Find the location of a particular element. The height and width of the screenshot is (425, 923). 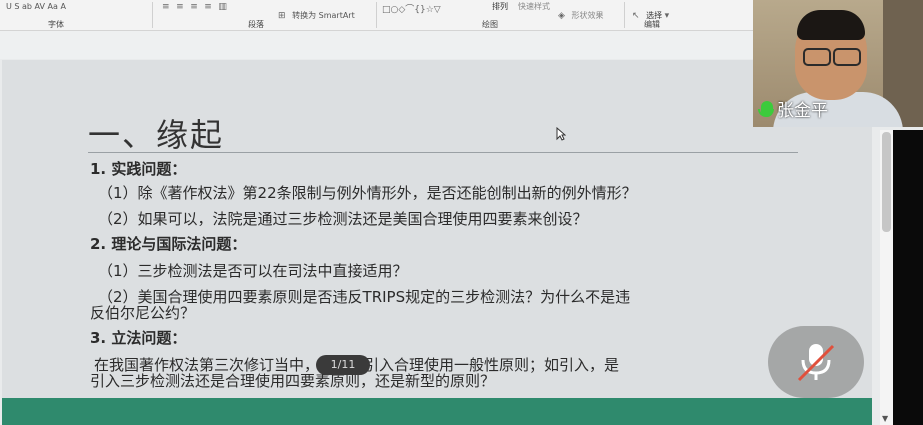

slide-text-line: 引入三步检测法还是合理使用四要素原则，还是新型的原则？ is located at coordinates (293, 381).